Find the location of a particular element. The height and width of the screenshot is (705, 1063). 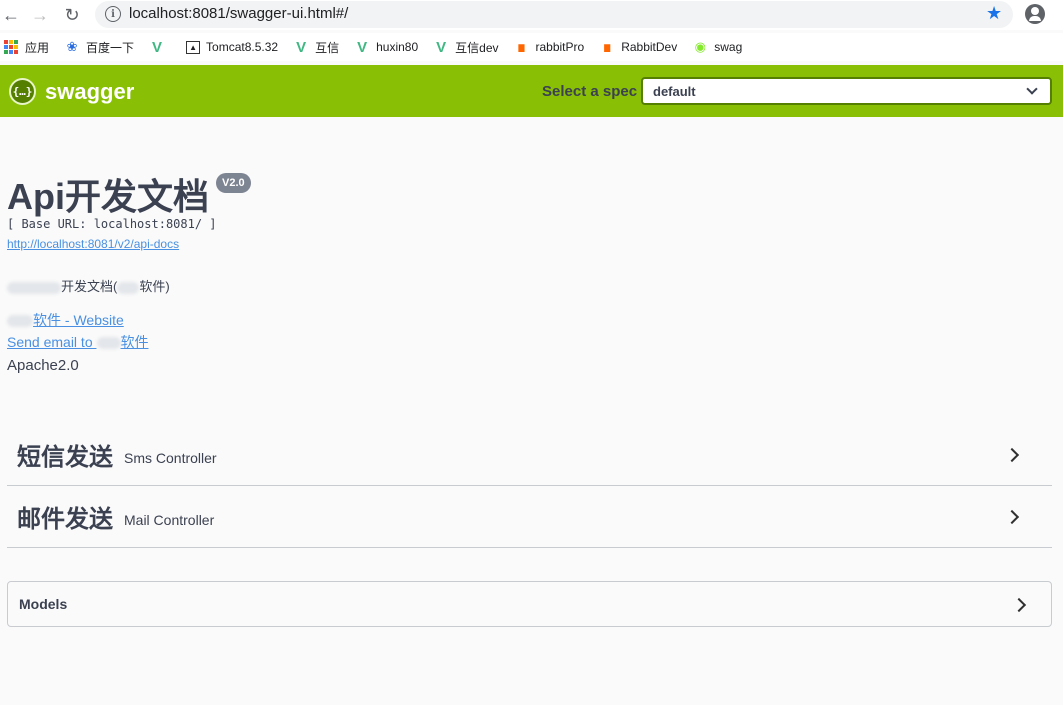

reload-icon: ↻ is located at coordinates (72, 15).